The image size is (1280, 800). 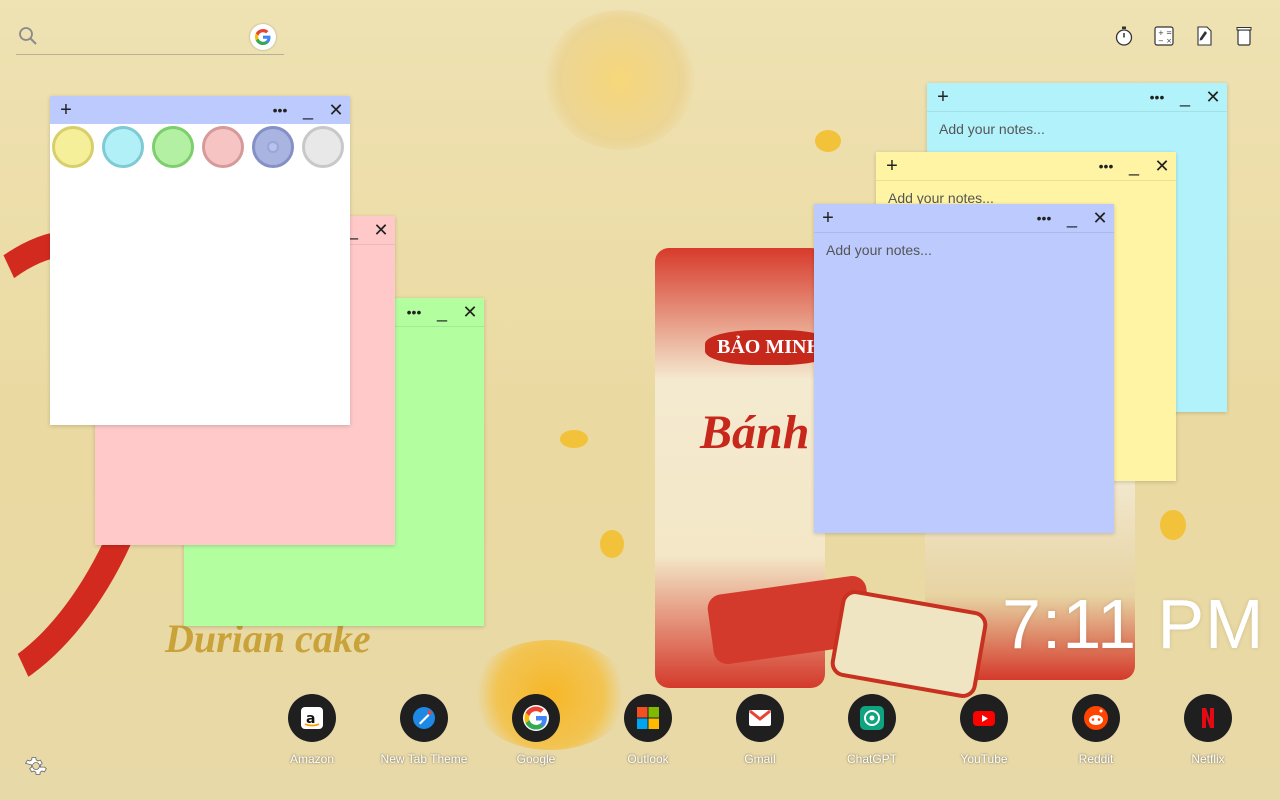 I want to click on shortcut-google: Google, so click(x=536, y=730).